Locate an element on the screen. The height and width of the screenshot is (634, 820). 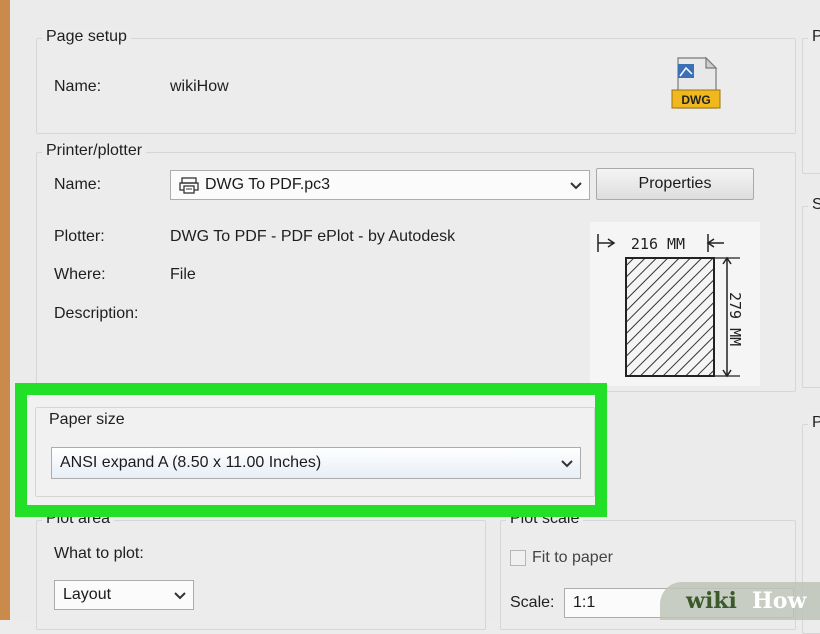
what-to-plot-label: What to plot: is located at coordinates (99, 553).